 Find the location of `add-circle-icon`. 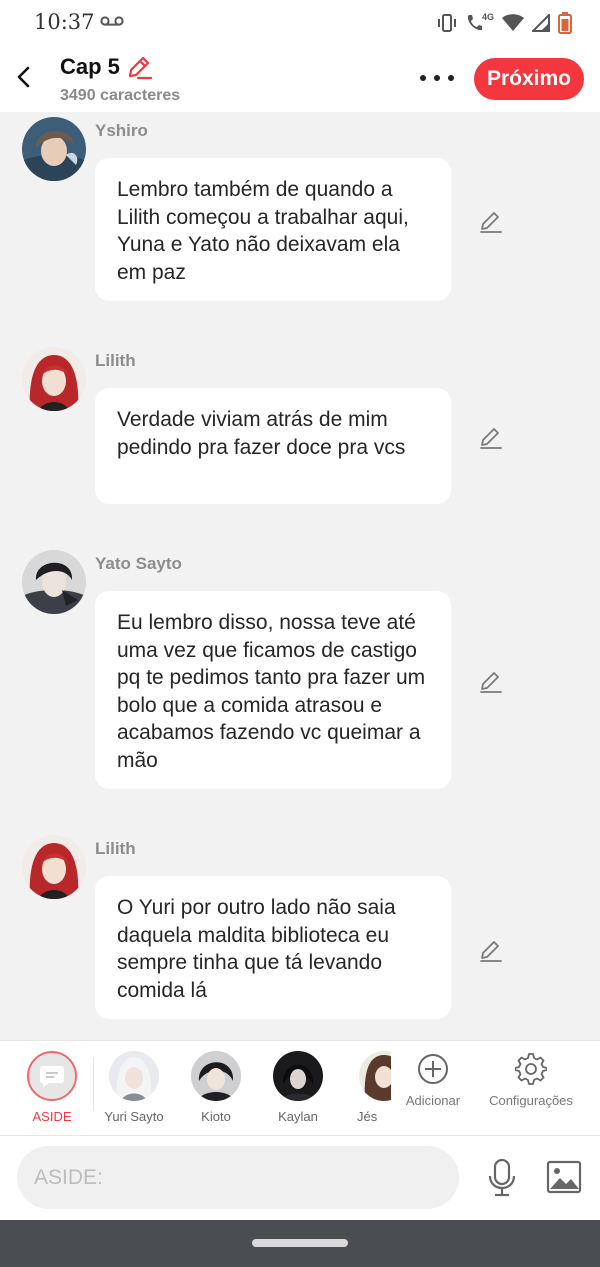

add-circle-icon is located at coordinates (433, 1069).